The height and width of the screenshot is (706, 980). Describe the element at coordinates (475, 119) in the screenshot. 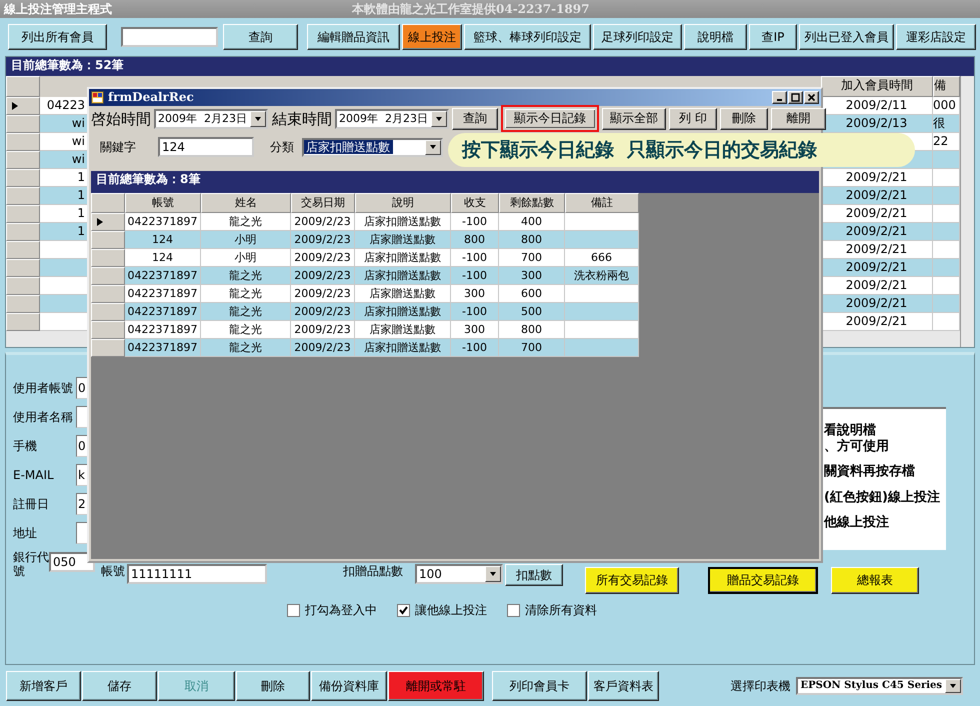

I see `dialog-button: 查詢` at that location.